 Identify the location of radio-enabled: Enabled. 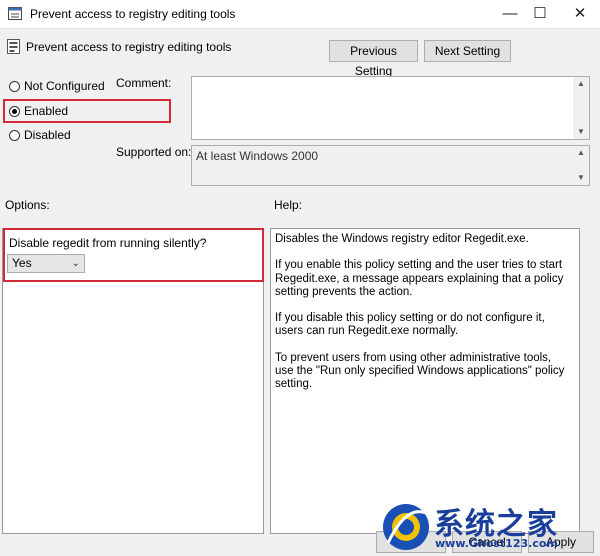
(38, 111).